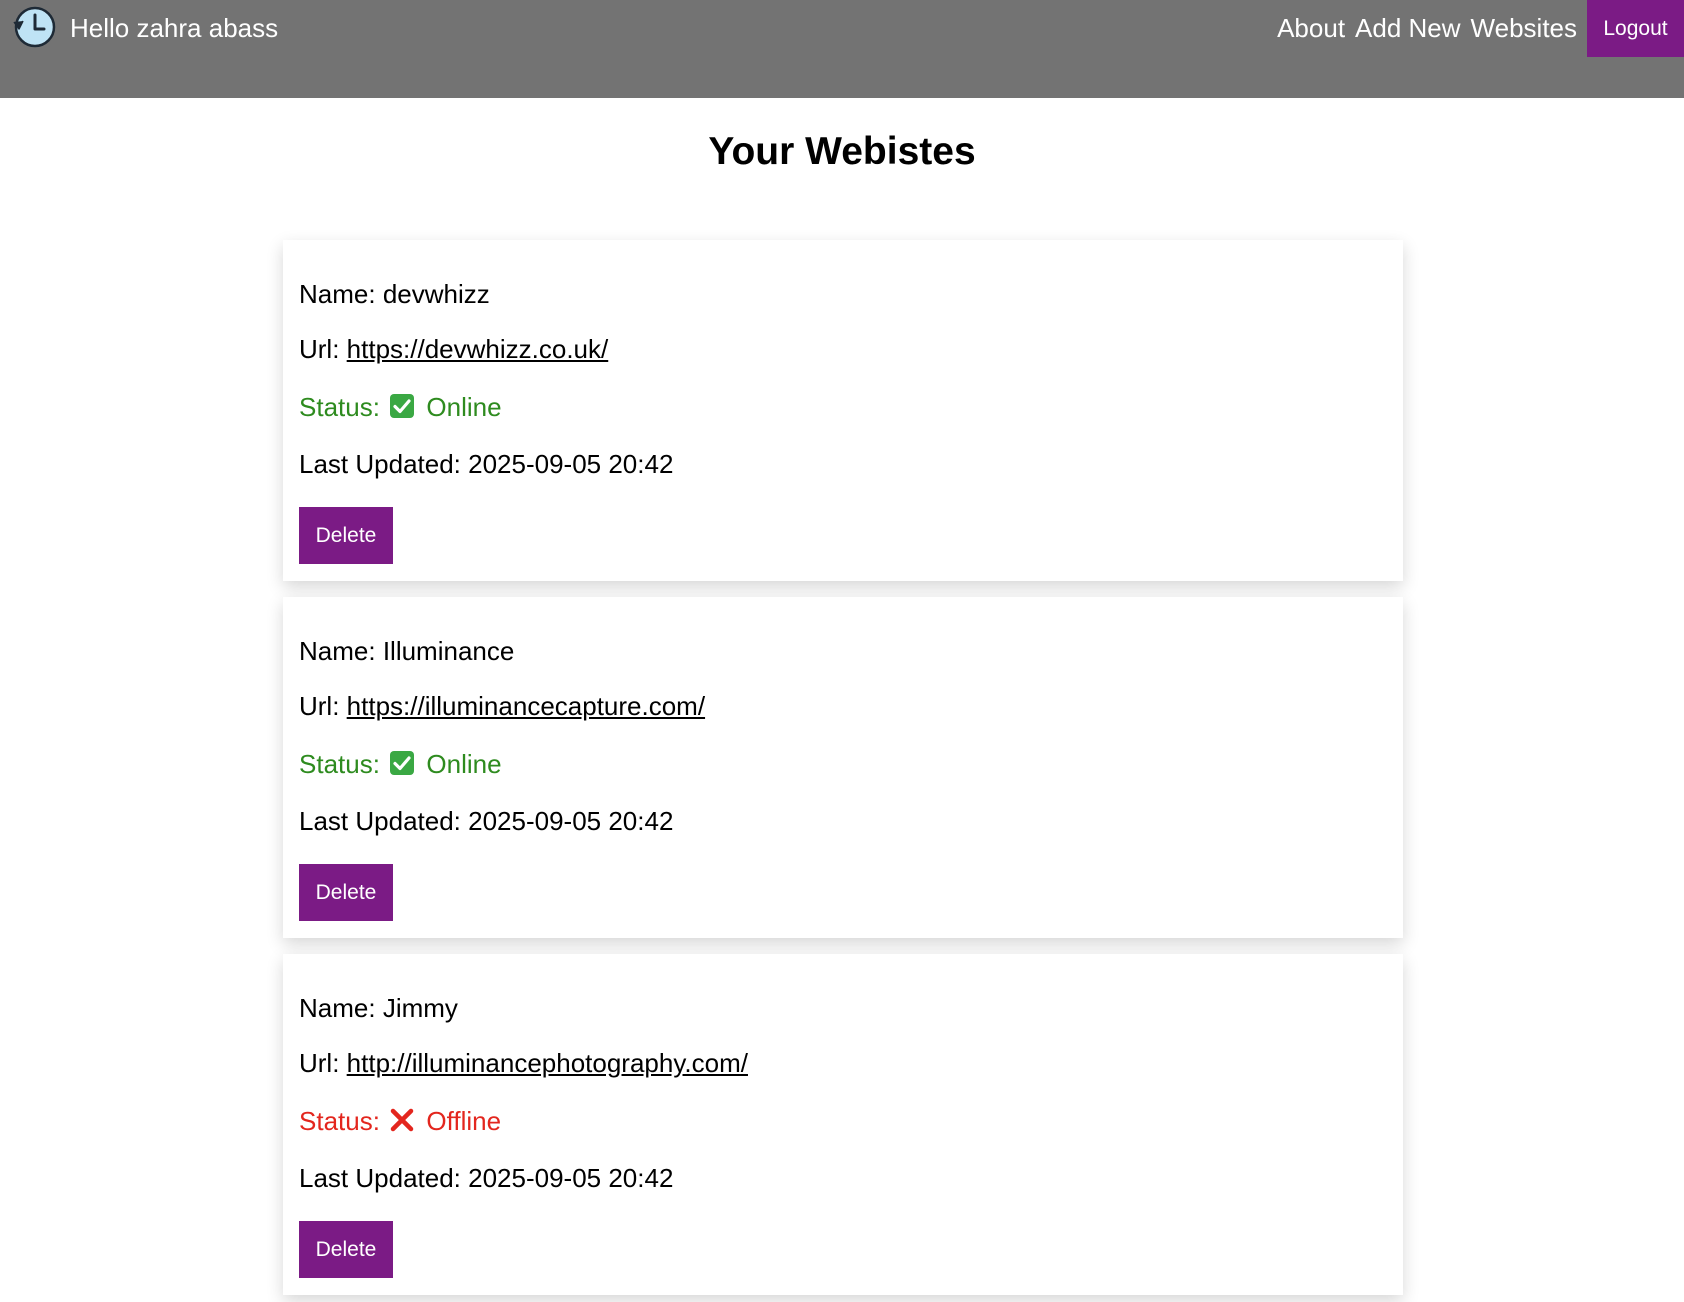  Describe the element at coordinates (174, 28) in the screenshot. I see `user-greeting: Hello zahra abass` at that location.